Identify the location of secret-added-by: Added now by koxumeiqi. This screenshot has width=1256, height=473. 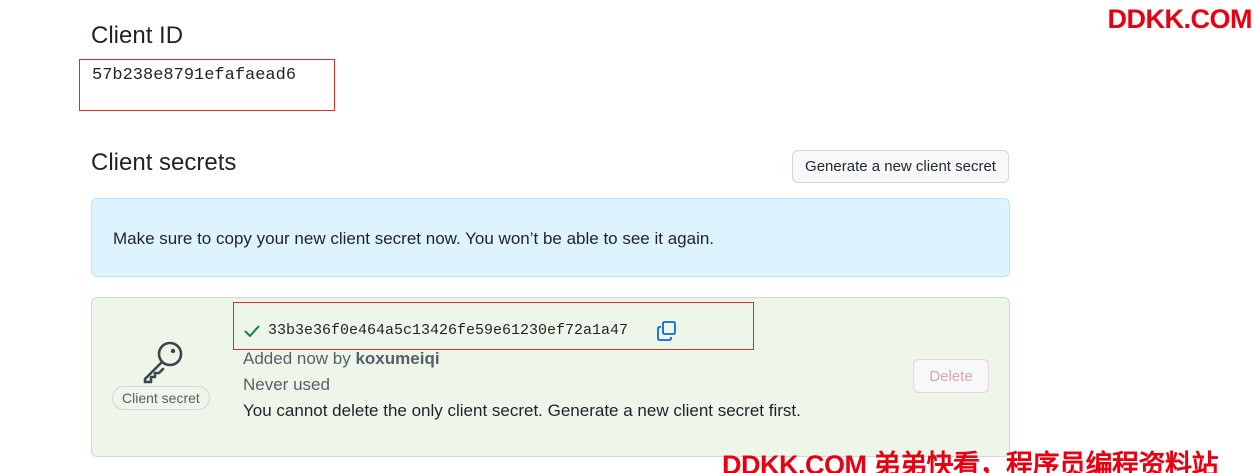
(341, 359).